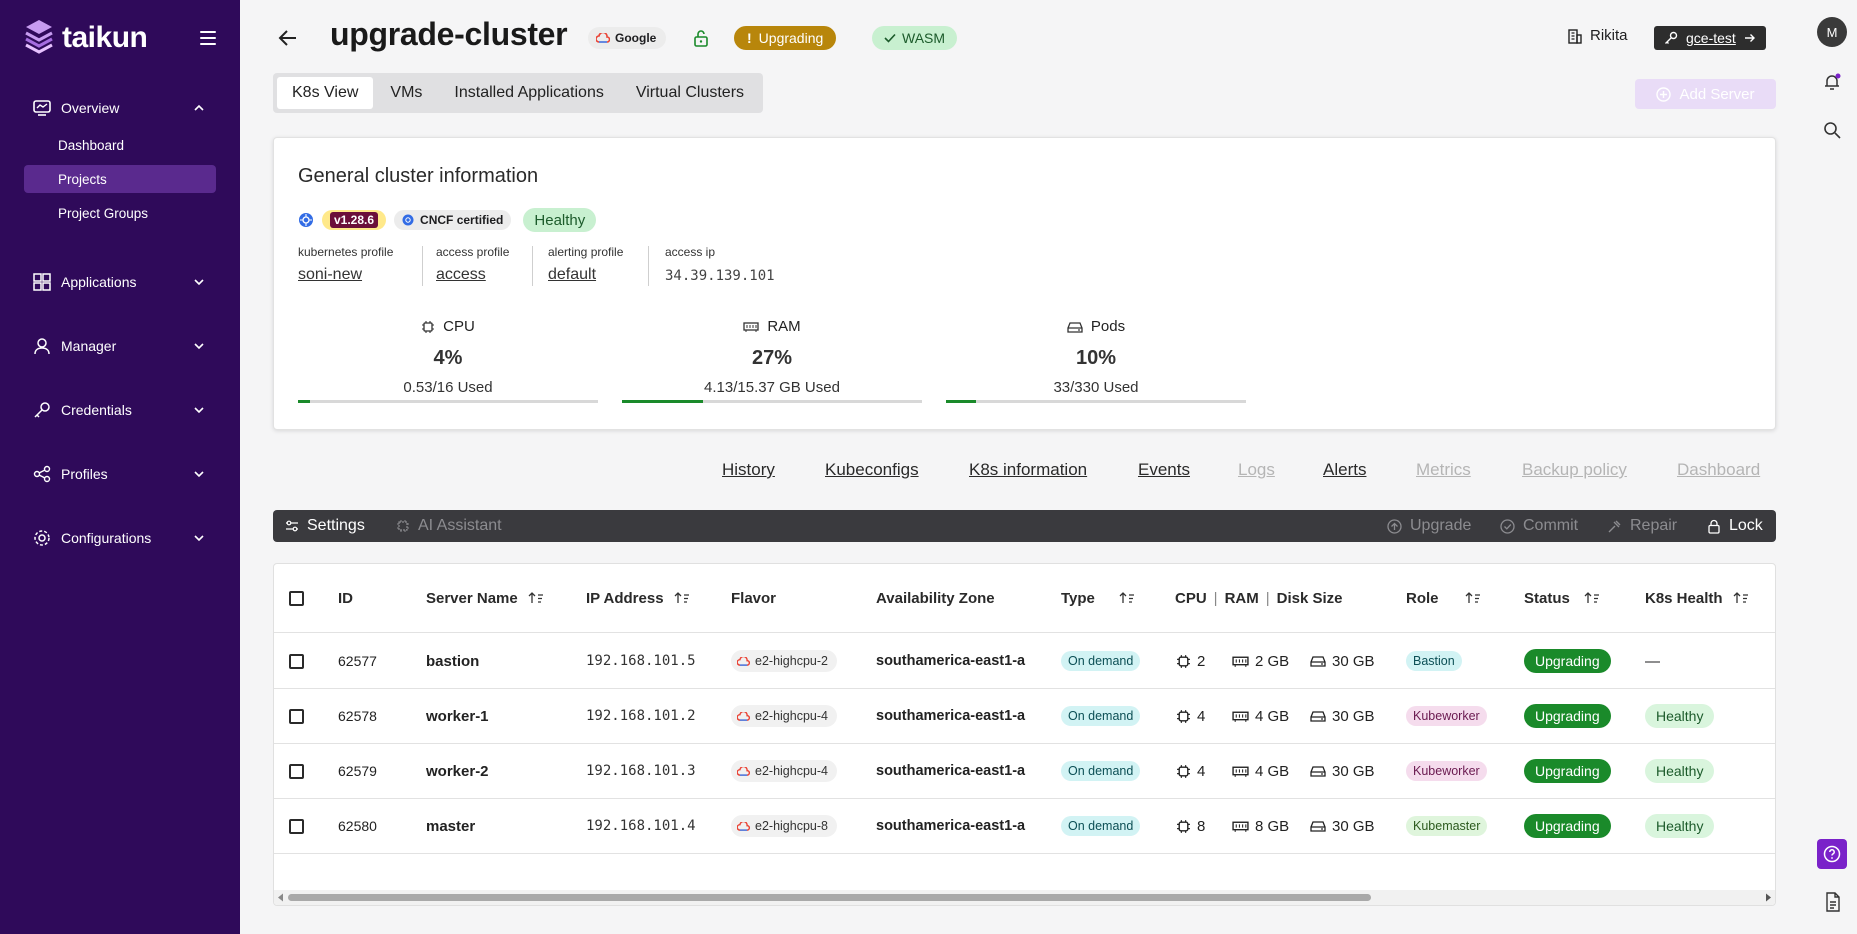 The width and height of the screenshot is (1857, 934). I want to click on arrow-up-circle-icon, so click(1394, 526).